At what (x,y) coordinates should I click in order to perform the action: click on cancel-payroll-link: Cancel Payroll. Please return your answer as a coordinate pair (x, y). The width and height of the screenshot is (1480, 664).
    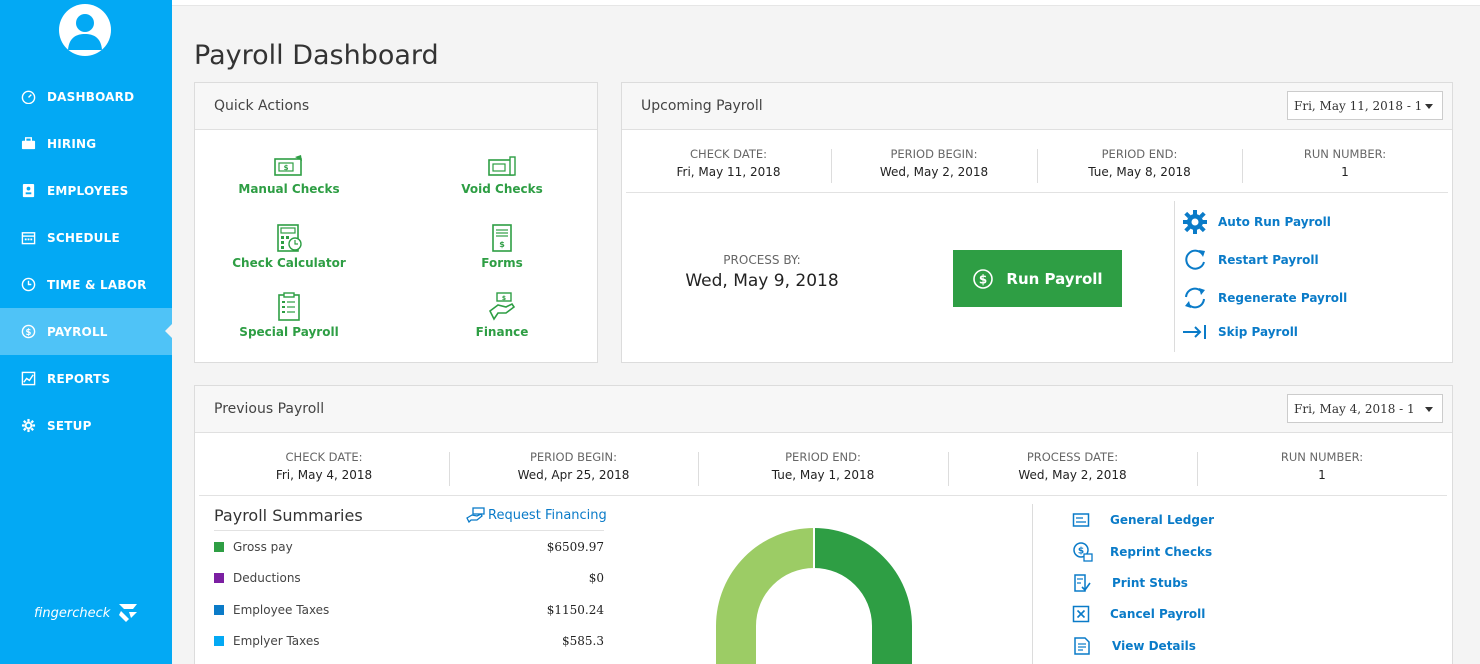
    Looking at the image, I should click on (1138, 614).